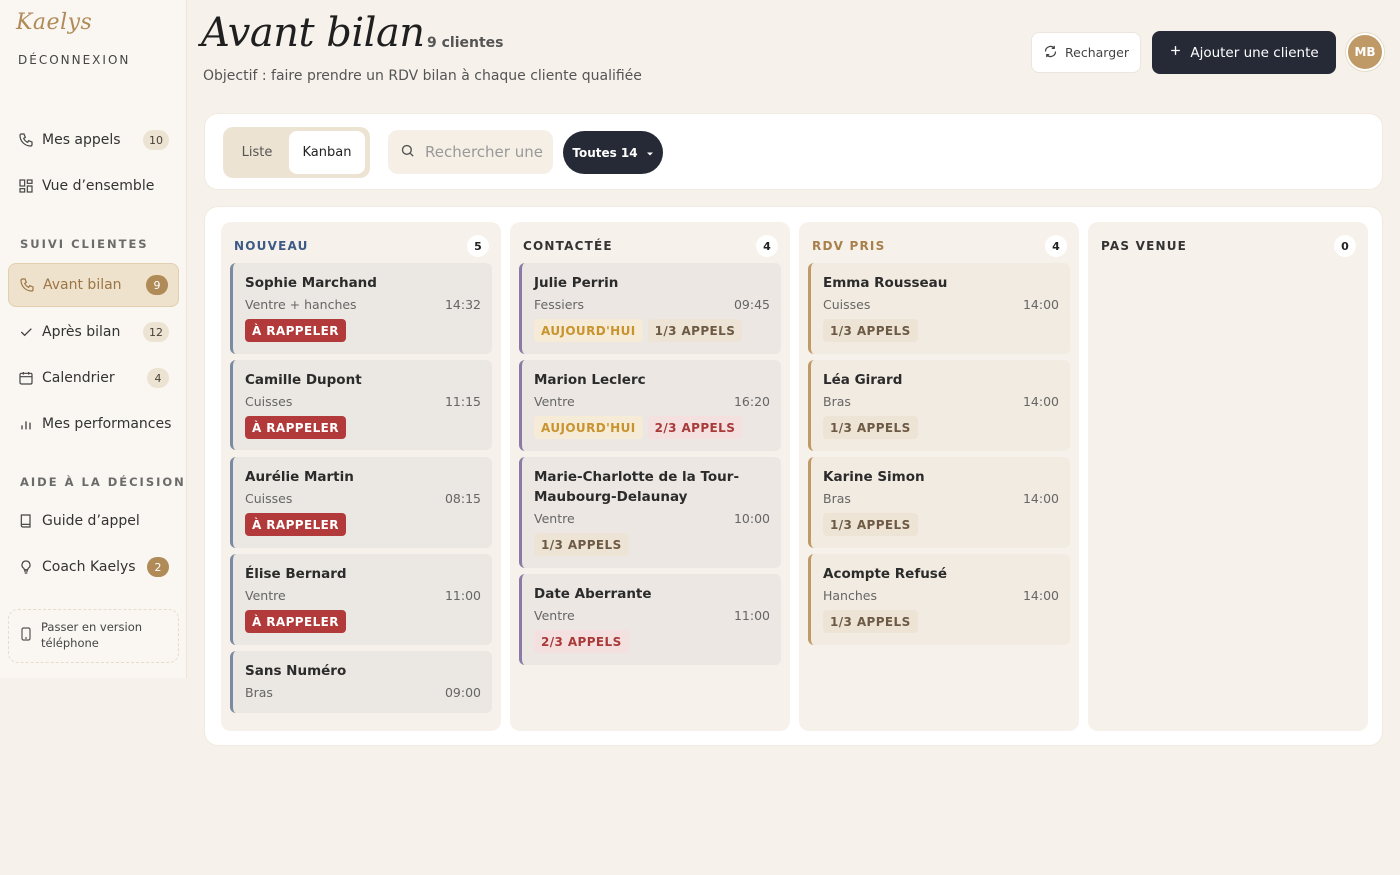 The height and width of the screenshot is (875, 1400). I want to click on client-name: Aurélie Martin, so click(299, 477).